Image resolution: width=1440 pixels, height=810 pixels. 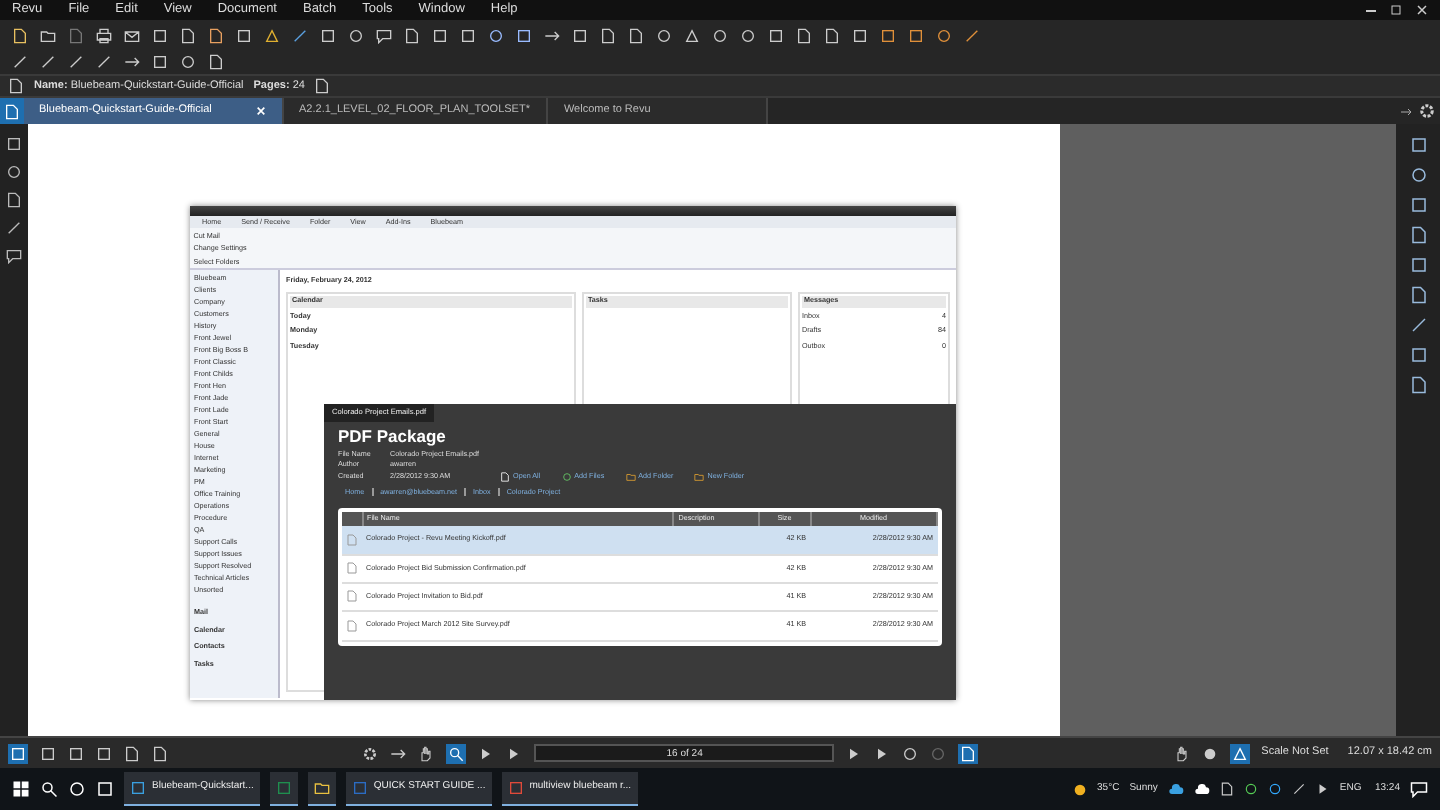 I want to click on printer-icon, so click(x=104, y=35).